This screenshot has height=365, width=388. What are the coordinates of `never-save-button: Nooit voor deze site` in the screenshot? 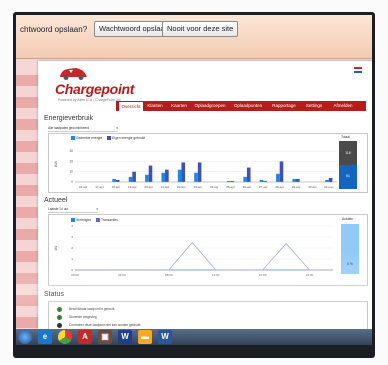 It's located at (200, 29).